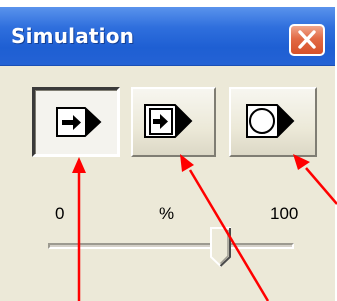  Describe the element at coordinates (315, 179) in the screenshot. I see `annotation-arrow-loop` at that location.